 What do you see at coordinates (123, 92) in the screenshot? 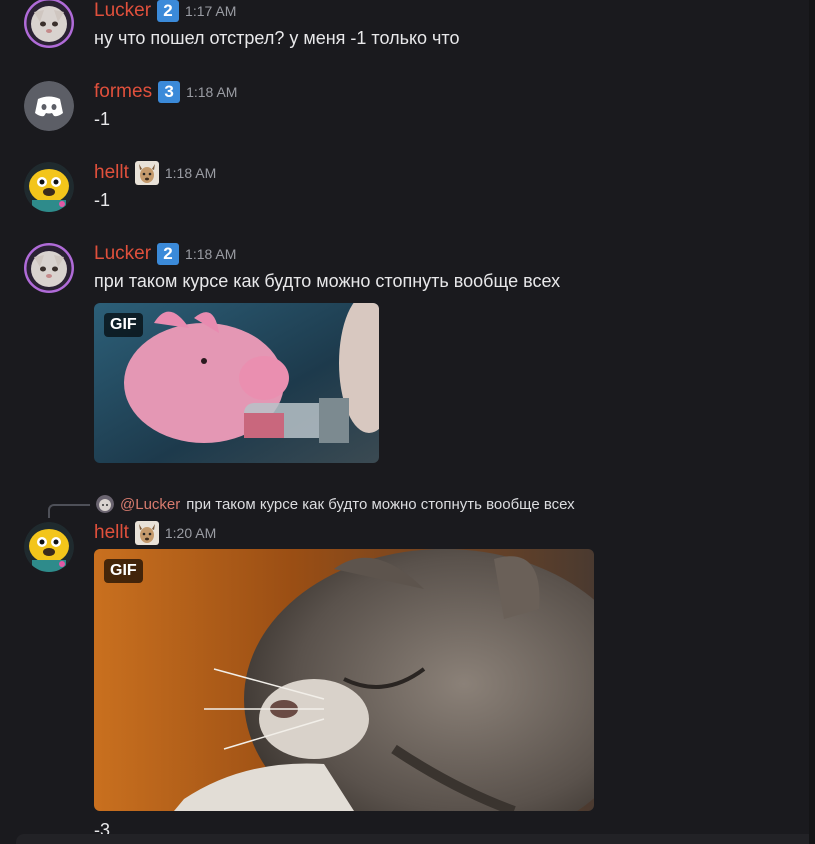
I see `username: formes` at bounding box center [123, 92].